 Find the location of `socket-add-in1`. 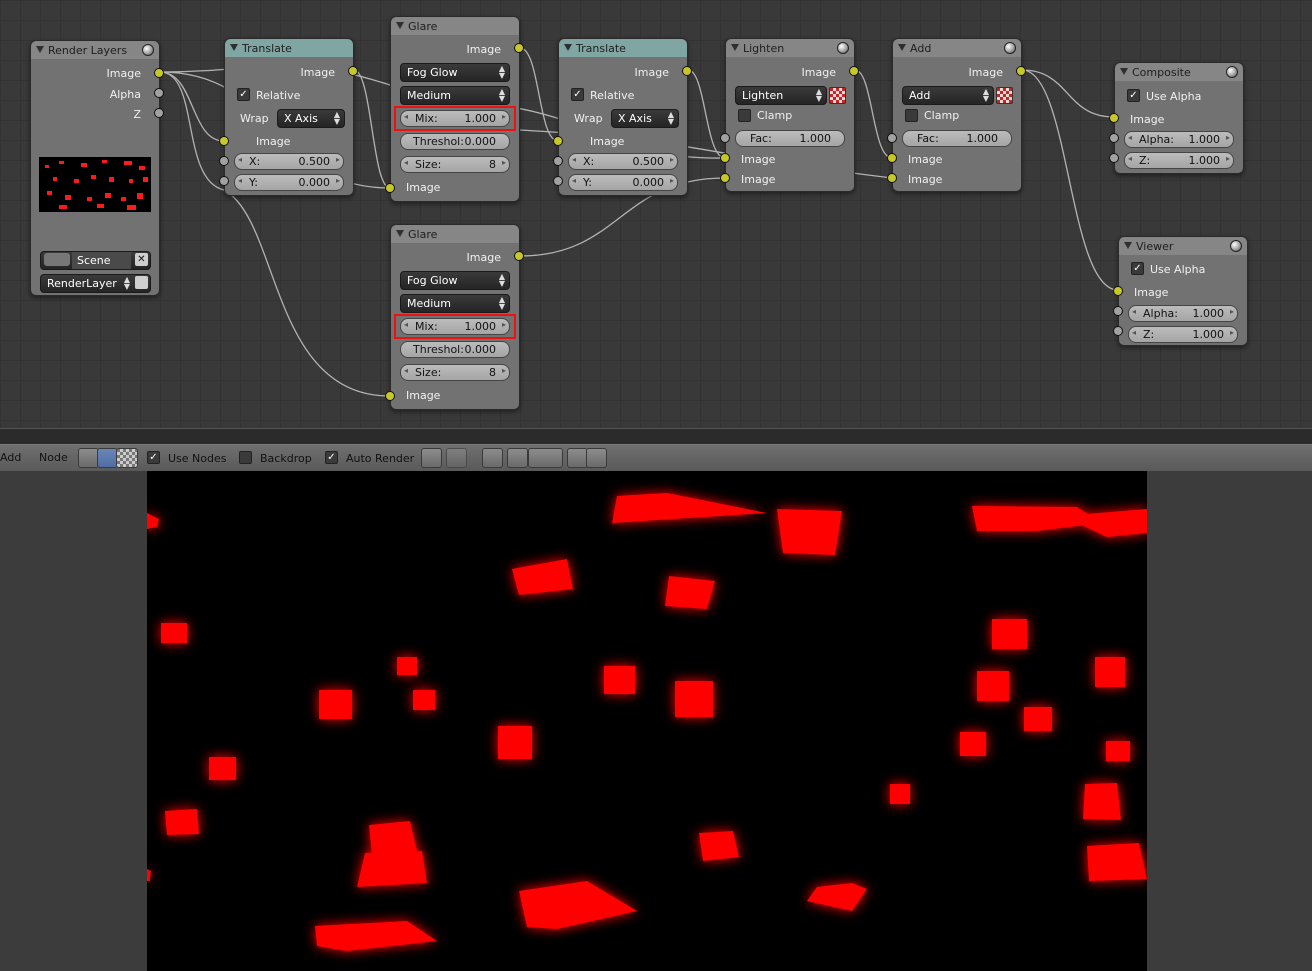

socket-add-in1 is located at coordinates (892, 158).